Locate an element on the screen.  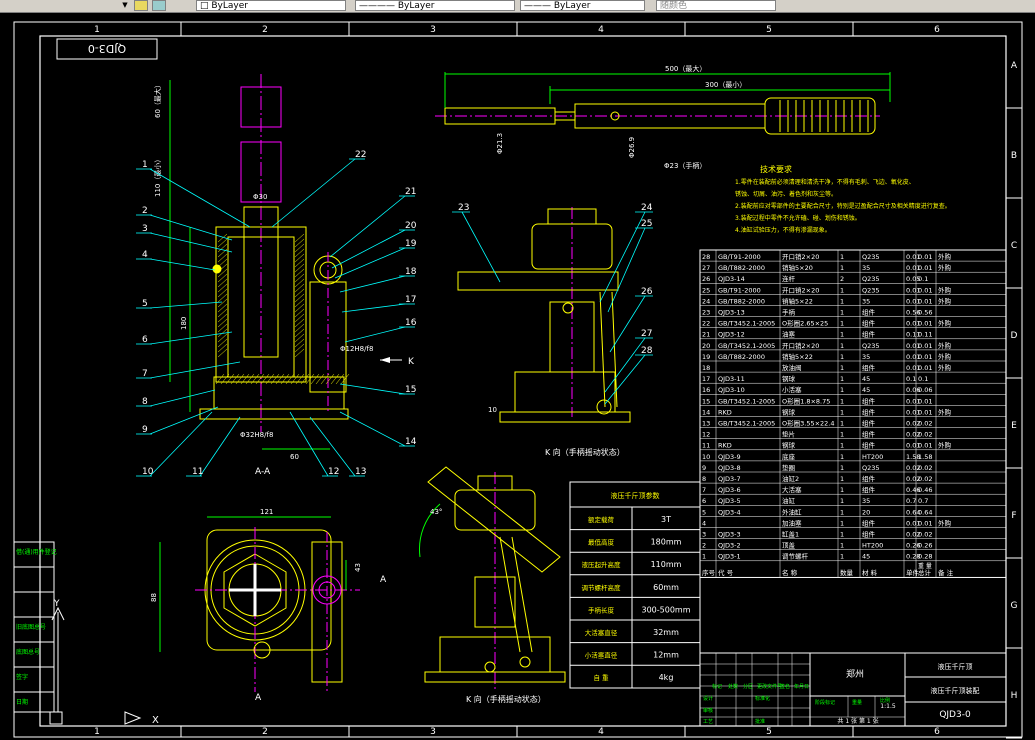
bom-cell: QJD3-10 is located at coordinates (731, 390).